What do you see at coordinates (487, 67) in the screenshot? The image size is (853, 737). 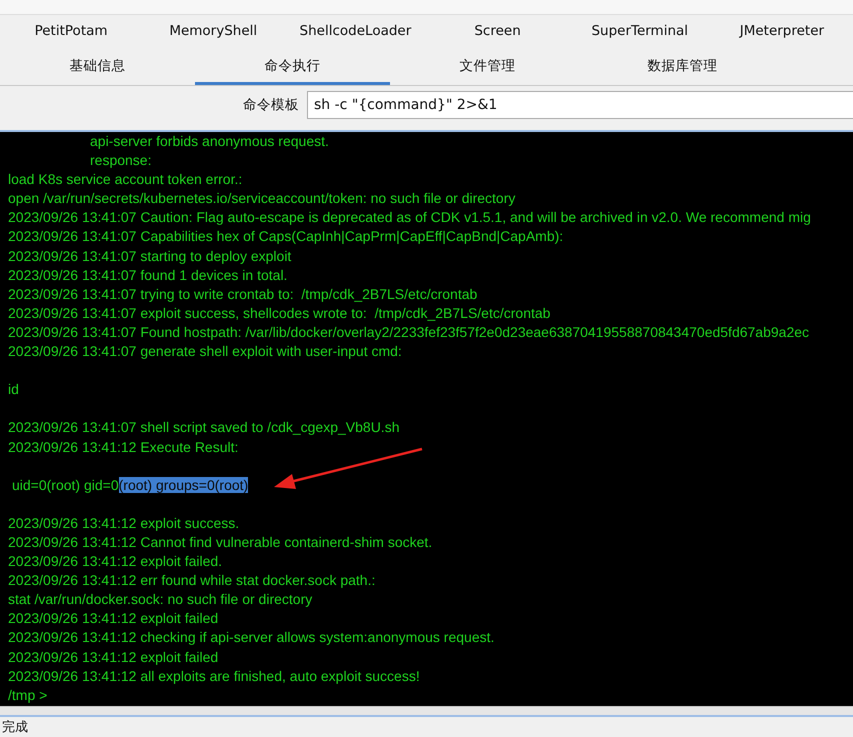 I see `tab: 文件管理` at bounding box center [487, 67].